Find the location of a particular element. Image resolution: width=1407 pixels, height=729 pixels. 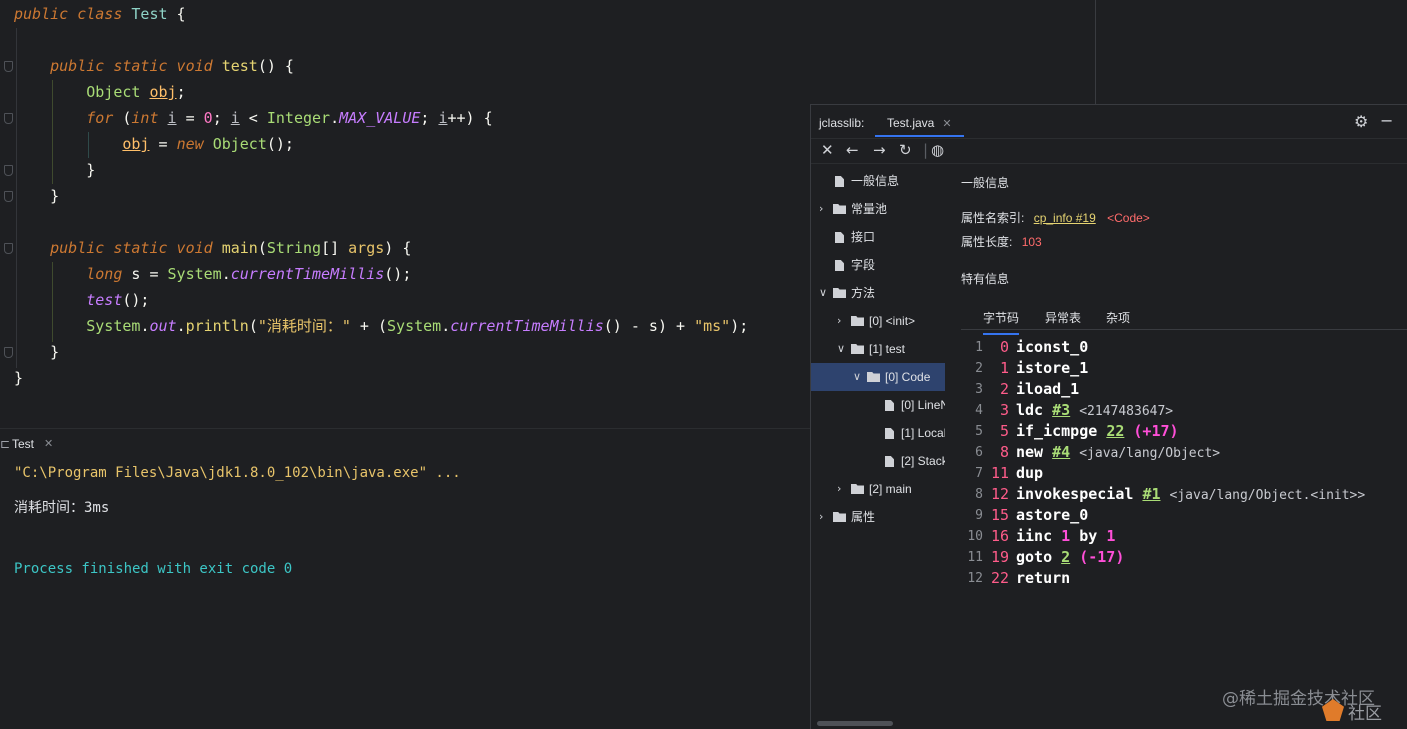

tree-item: › 常量池 is located at coordinates (878, 209).